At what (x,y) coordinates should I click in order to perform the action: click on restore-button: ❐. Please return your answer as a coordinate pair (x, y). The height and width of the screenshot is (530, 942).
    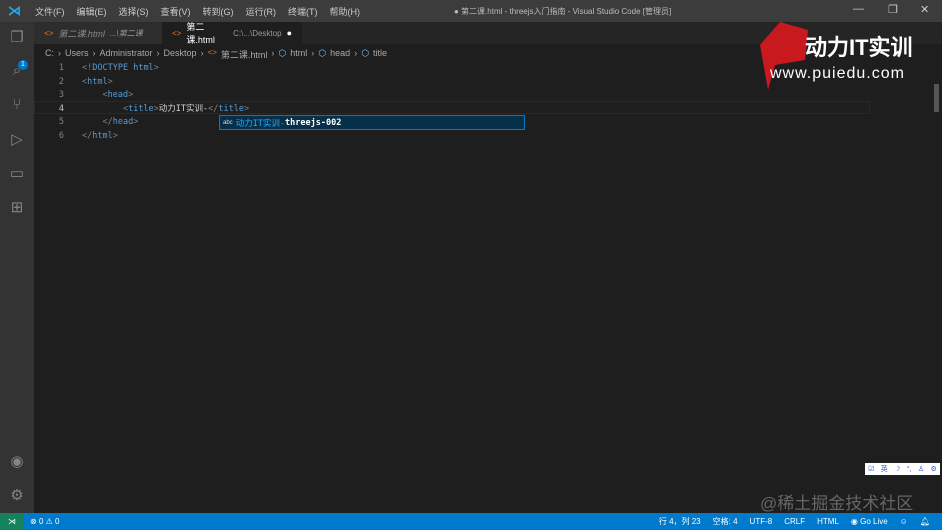
    Looking at the image, I should click on (893, 9).